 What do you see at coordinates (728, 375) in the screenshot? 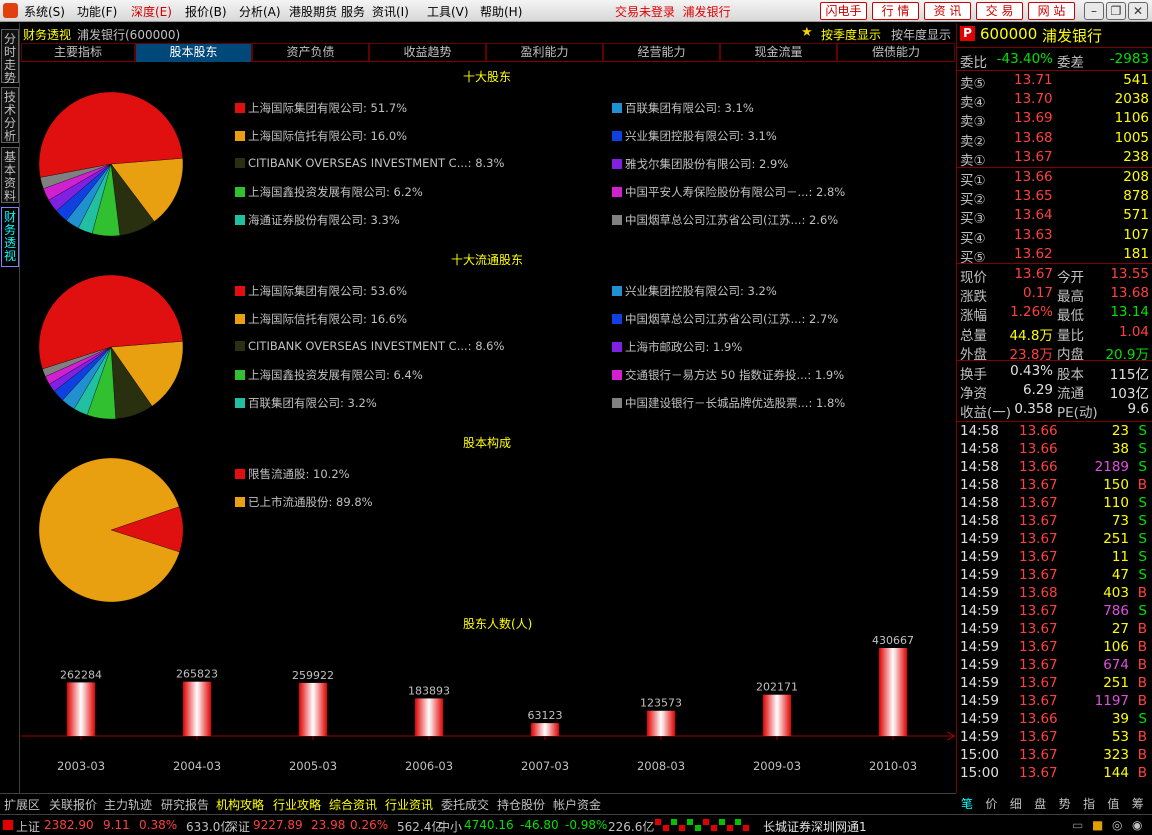
I see `top10-float-legend-item: 交通银行－易方达 50 指数证券投...: 1.9%` at bounding box center [728, 375].